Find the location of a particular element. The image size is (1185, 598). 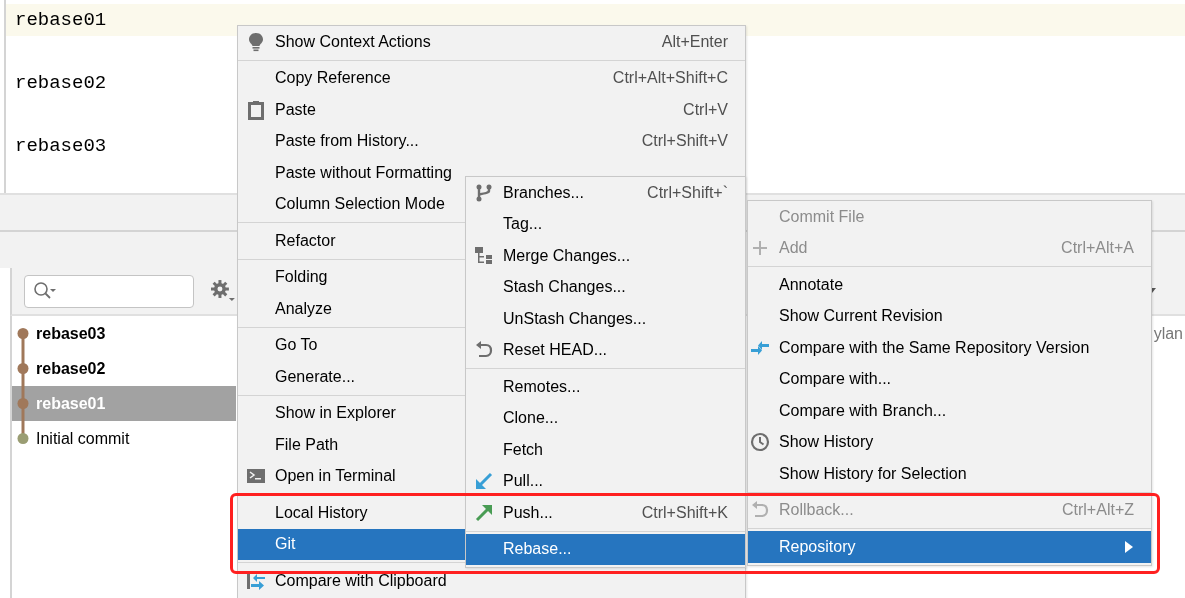

author-cell: ylan is located at coordinates (1168, 333).